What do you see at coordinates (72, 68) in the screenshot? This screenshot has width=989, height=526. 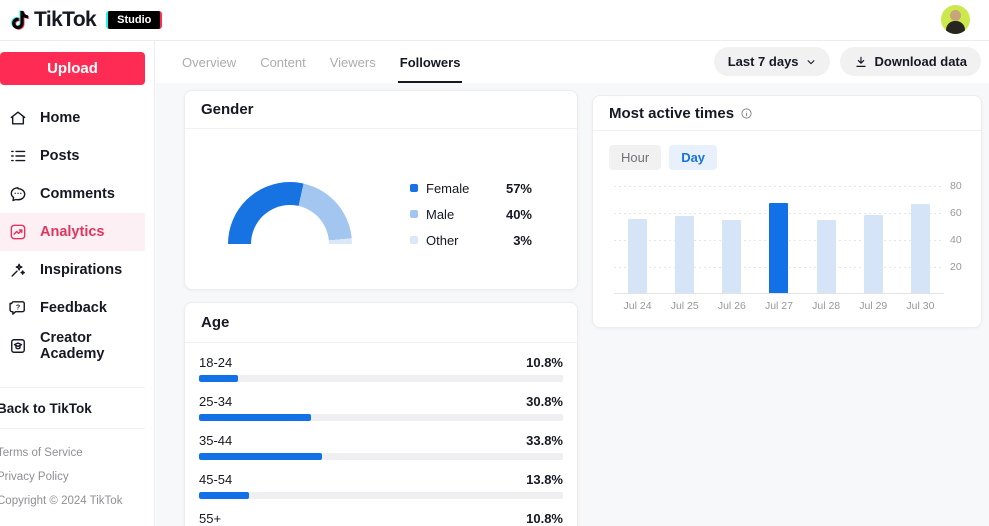 I see `upload-button: Upload` at bounding box center [72, 68].